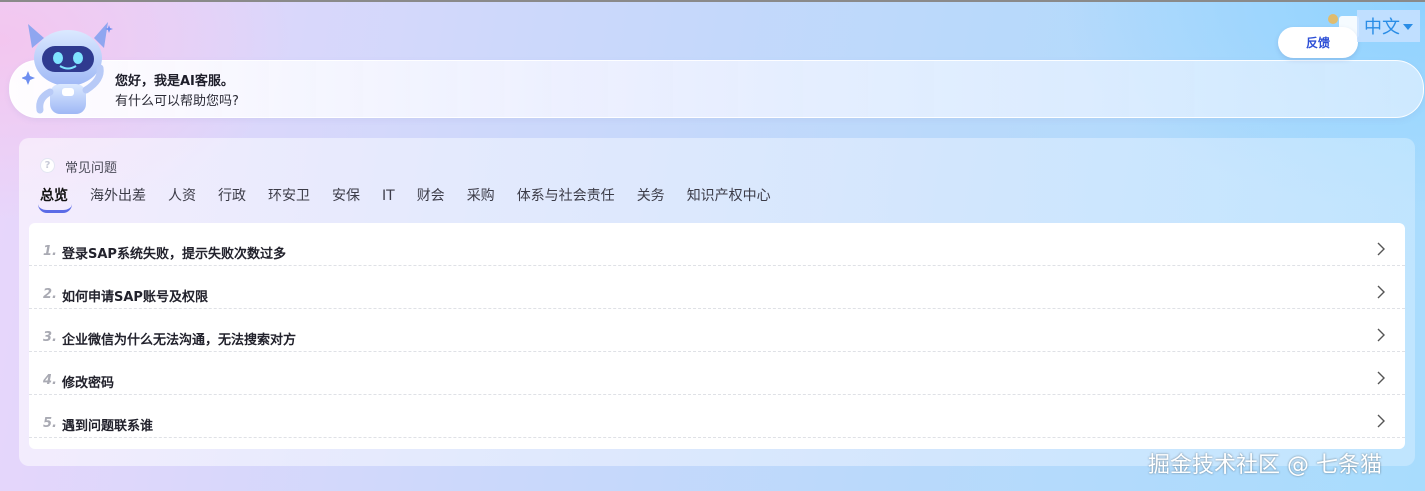 The width and height of the screenshot is (1425, 491). Describe the element at coordinates (346, 198) in the screenshot. I see `tab-security: 安保` at that location.